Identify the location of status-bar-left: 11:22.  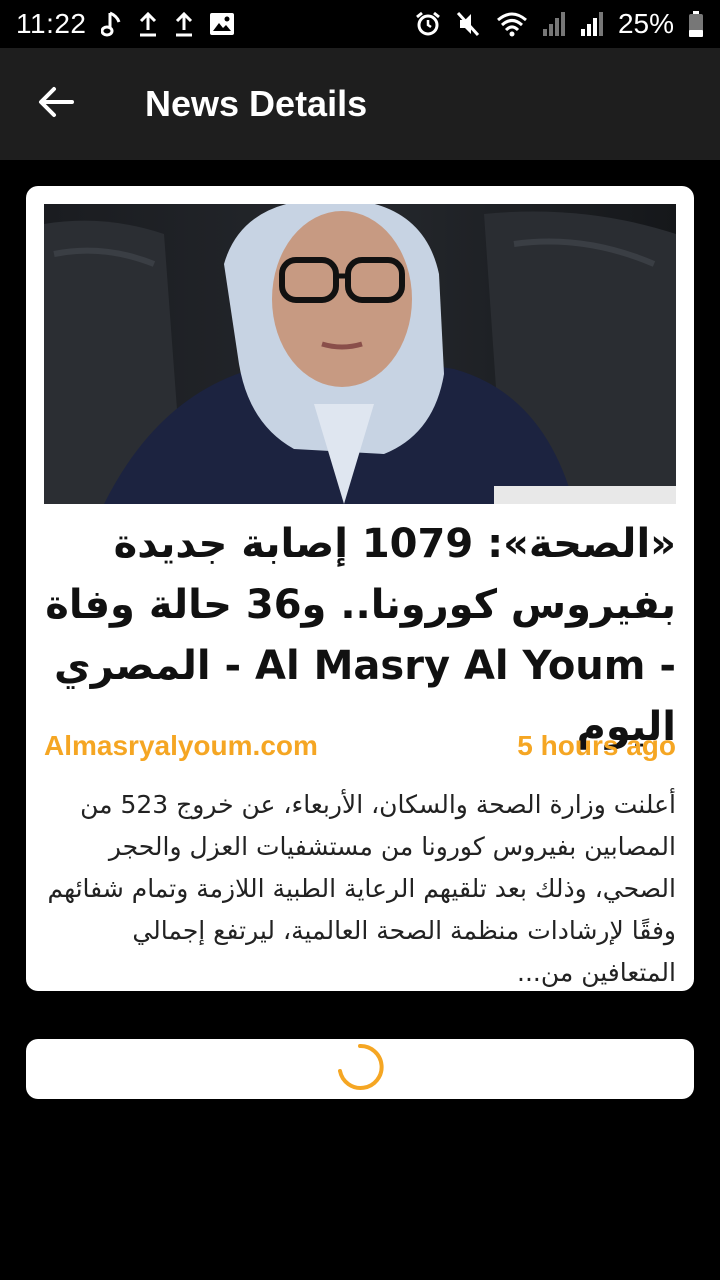
(125, 24).